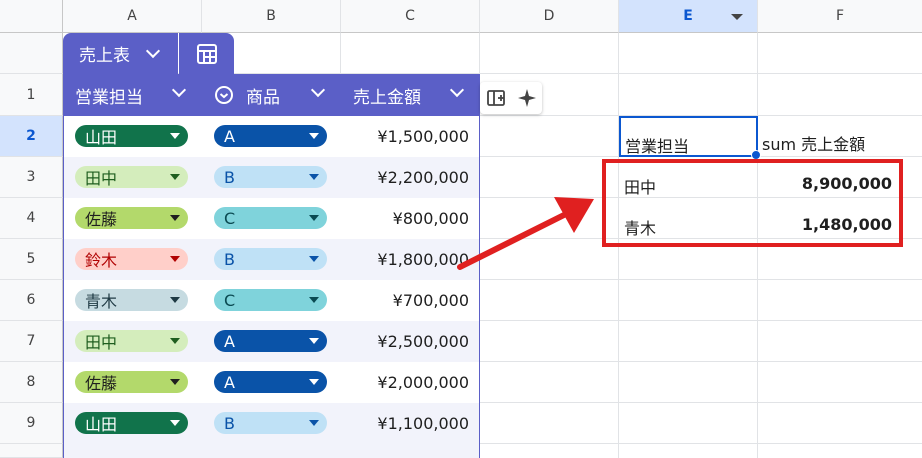 This screenshot has width=922, height=458. What do you see at coordinates (31, 218) in the screenshot?
I see `row-header-4: 4` at bounding box center [31, 218].